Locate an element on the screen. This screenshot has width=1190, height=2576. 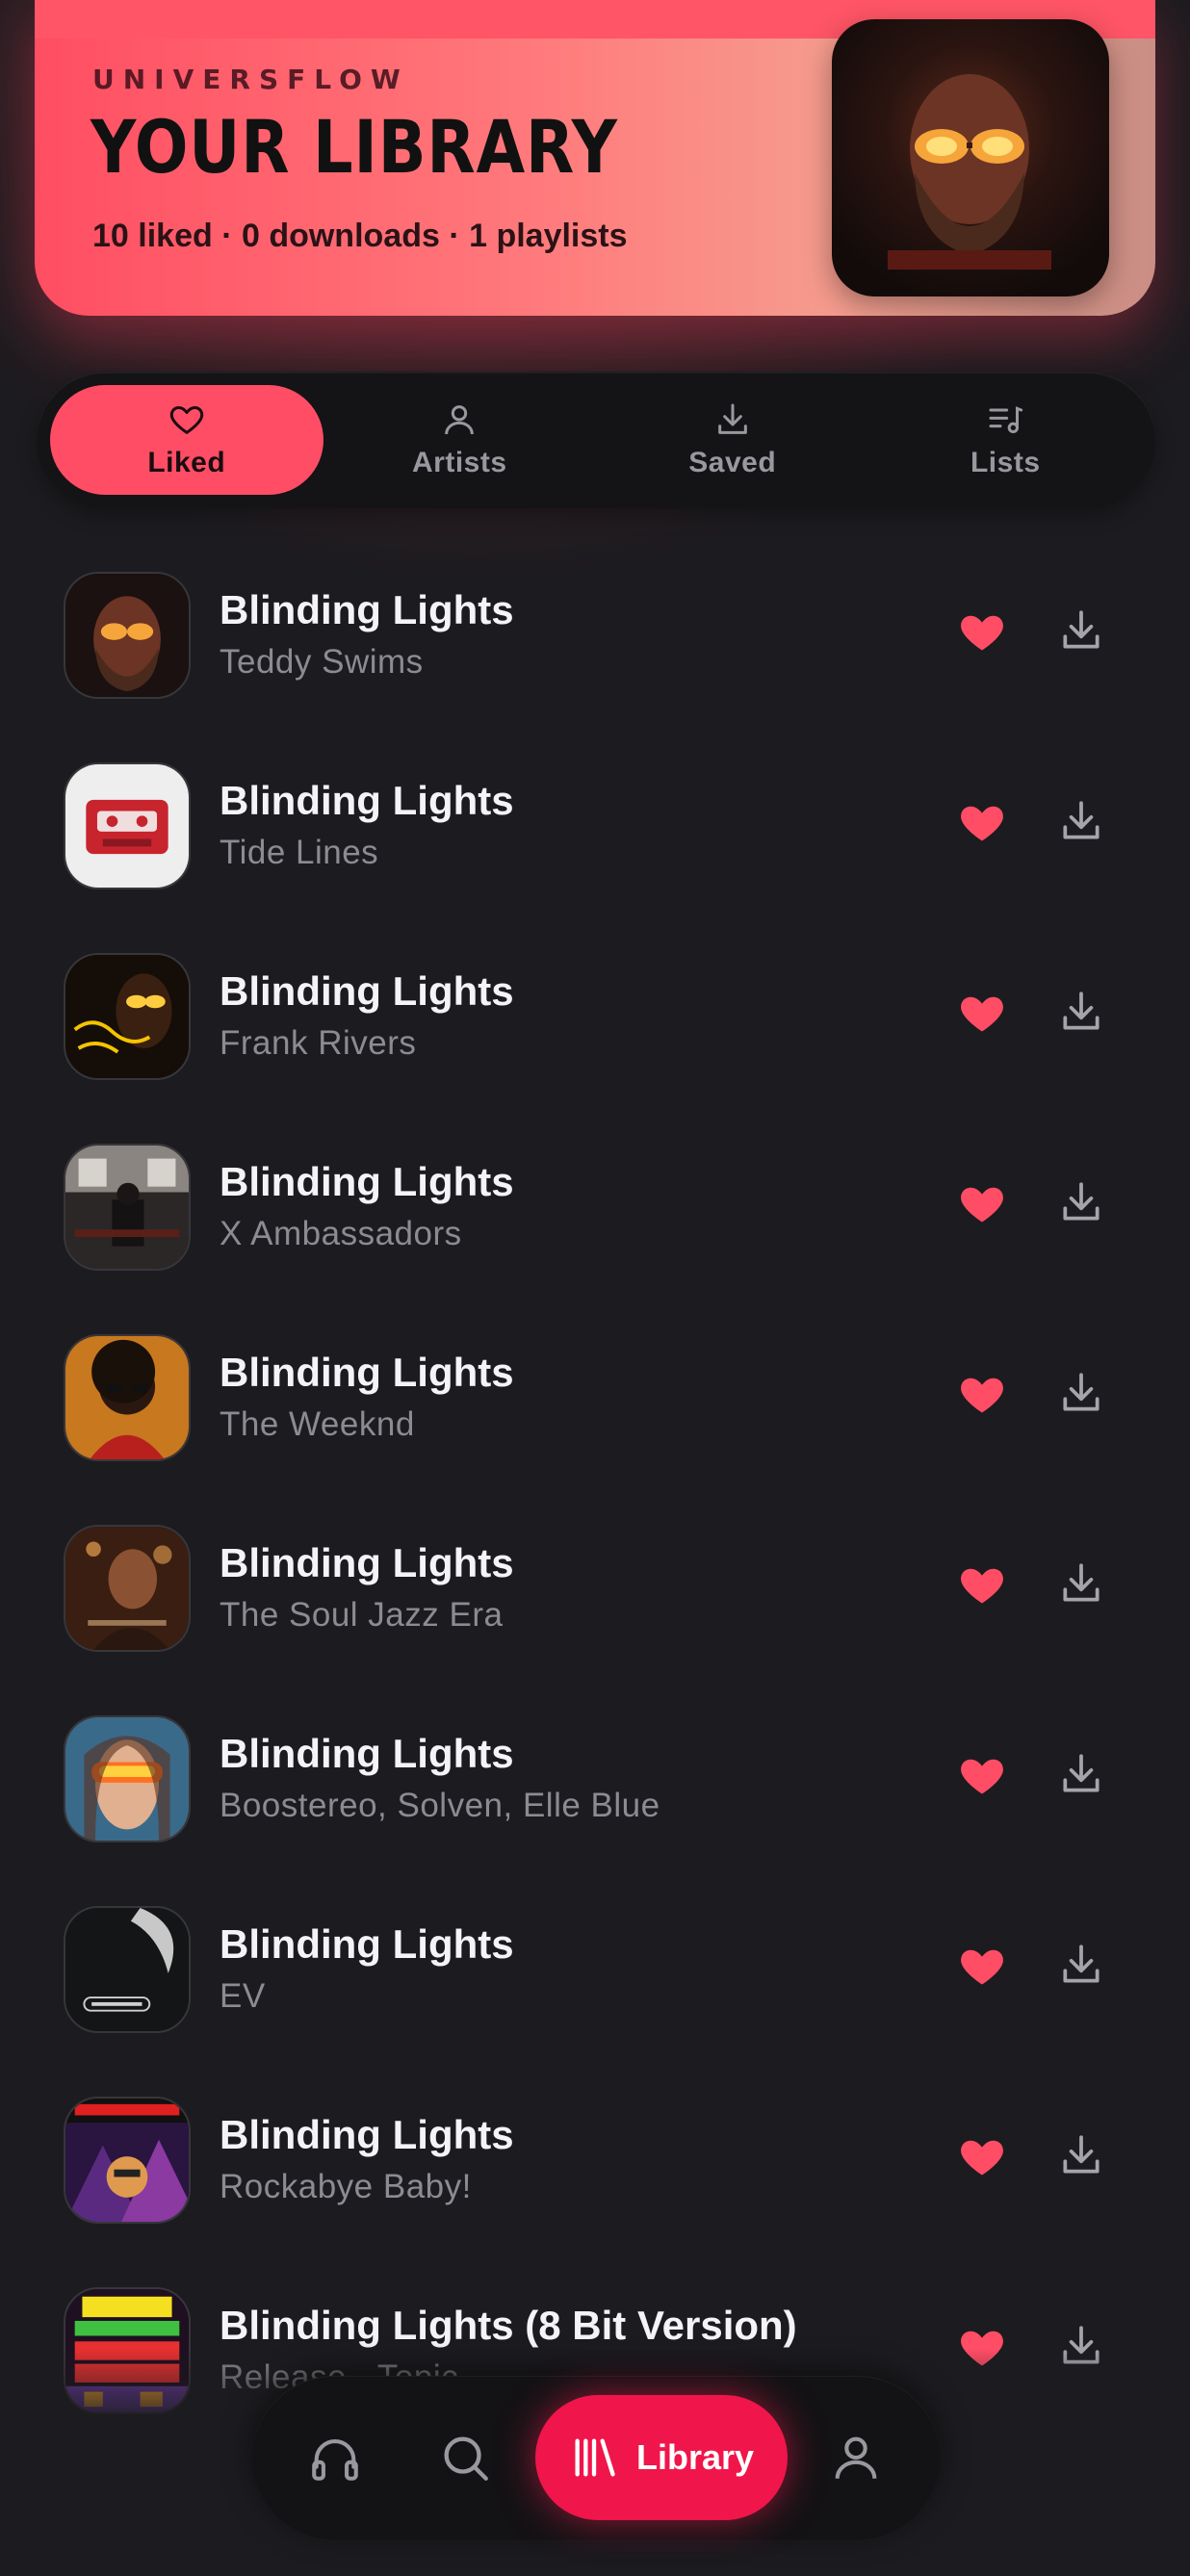
nav-search-button is located at coordinates (465, 2458).